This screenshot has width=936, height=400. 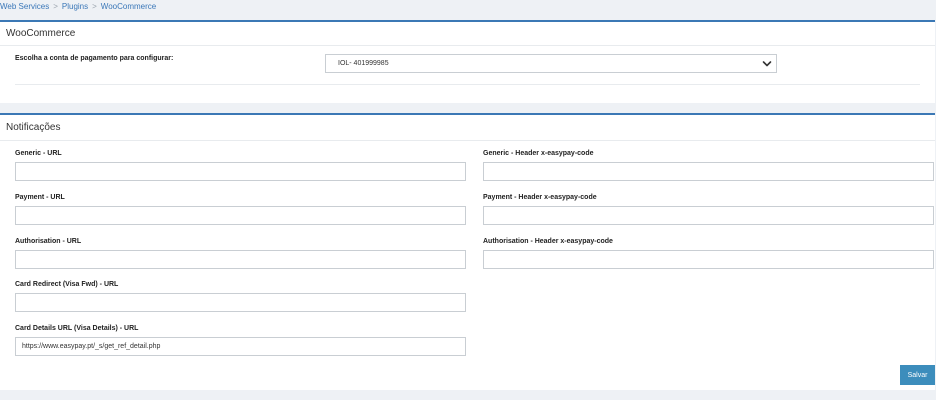 I want to click on breadcrumb-item-woocommerce: WooCommerce, so click(x=128, y=6).